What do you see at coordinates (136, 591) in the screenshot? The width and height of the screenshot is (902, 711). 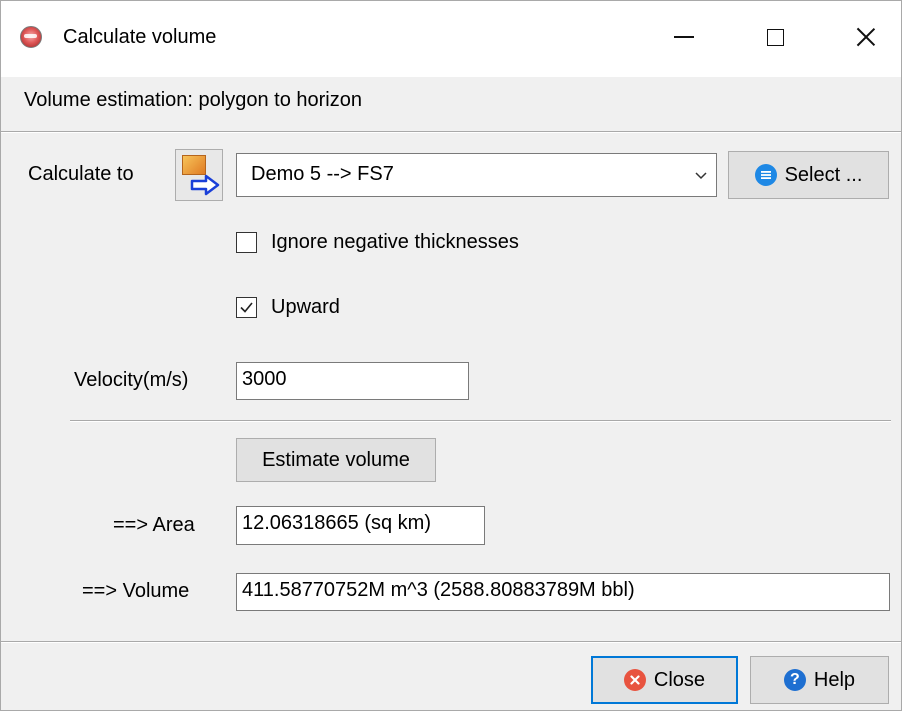 I see `volume-label: ==> Volume` at bounding box center [136, 591].